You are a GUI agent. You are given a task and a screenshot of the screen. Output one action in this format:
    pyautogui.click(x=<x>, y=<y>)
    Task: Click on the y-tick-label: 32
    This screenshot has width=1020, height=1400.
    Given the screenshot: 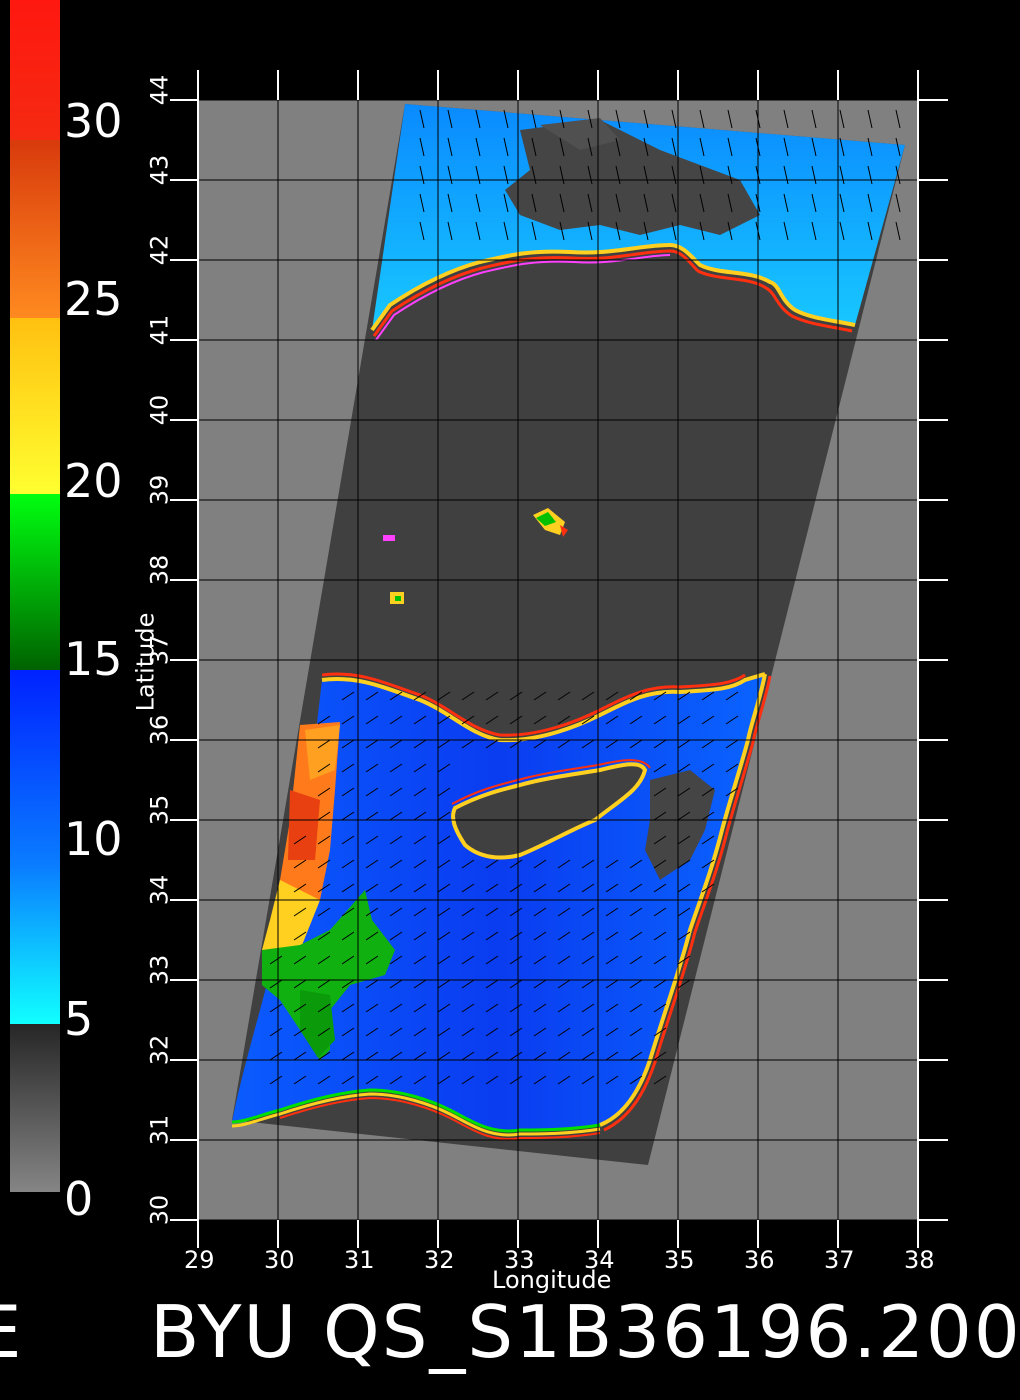 What is the action you would take?
    pyautogui.click(x=159, y=1050)
    